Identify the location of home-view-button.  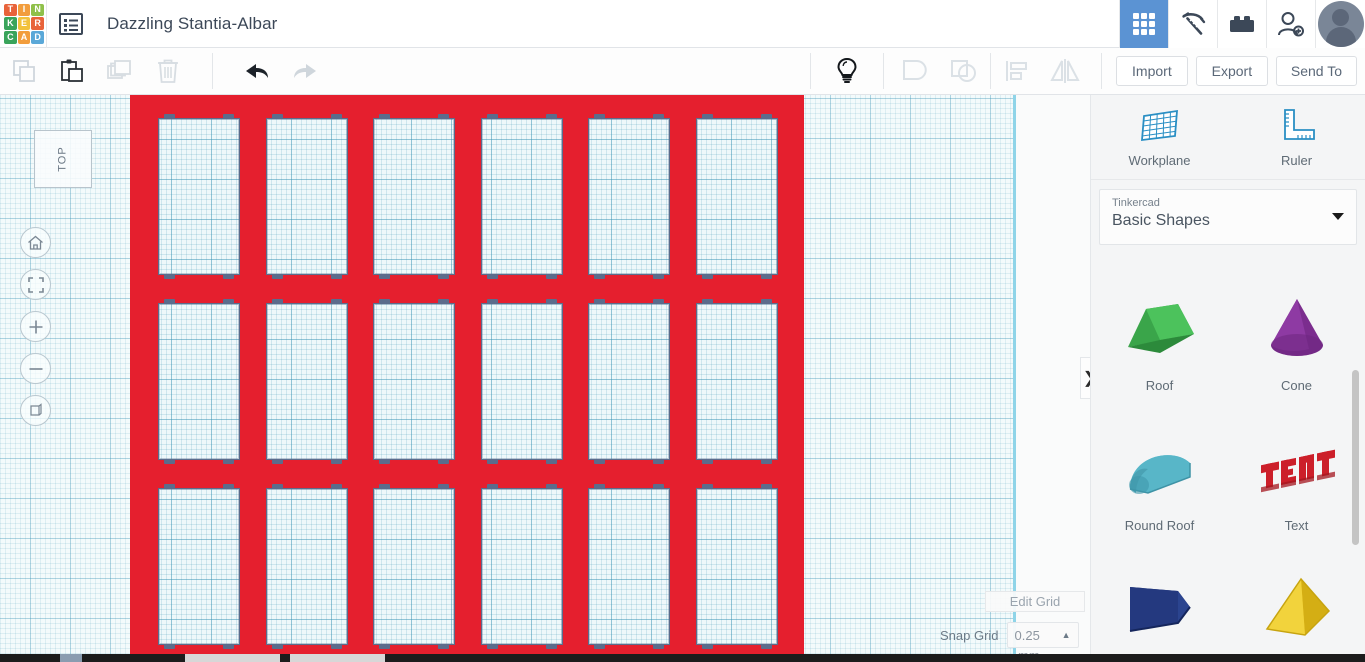
(35, 242).